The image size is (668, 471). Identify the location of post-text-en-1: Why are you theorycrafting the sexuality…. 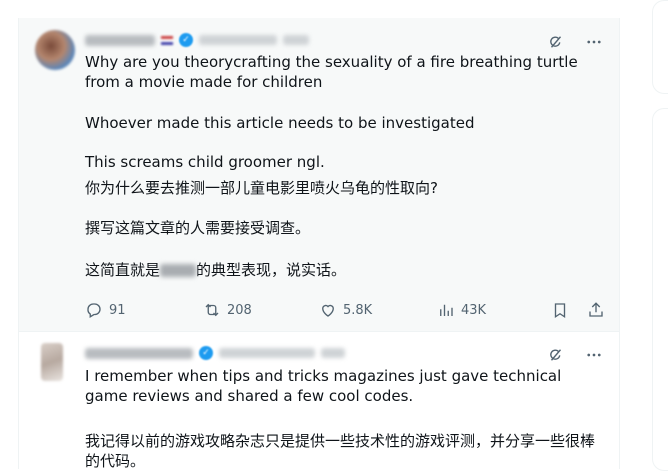
(331, 72).